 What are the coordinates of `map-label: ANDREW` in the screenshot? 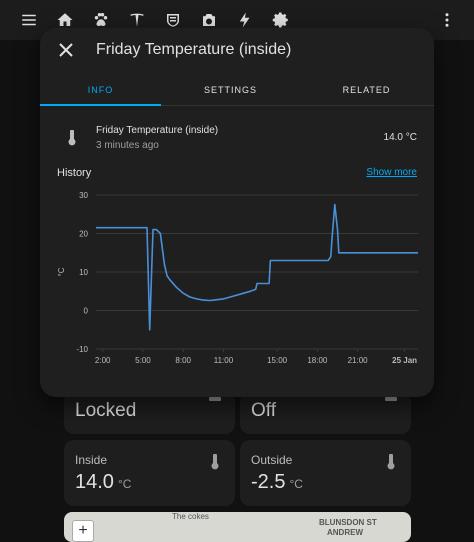 It's located at (345, 532).